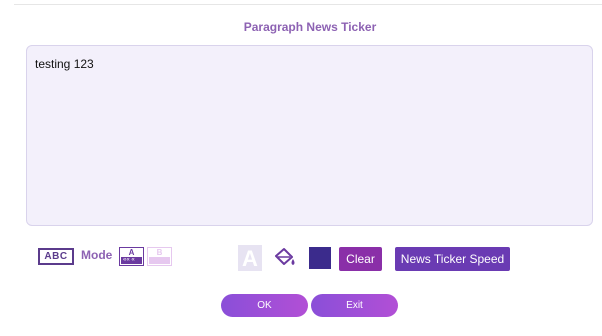  Describe the element at coordinates (360, 259) in the screenshot. I see `clear-button: Clear` at that location.